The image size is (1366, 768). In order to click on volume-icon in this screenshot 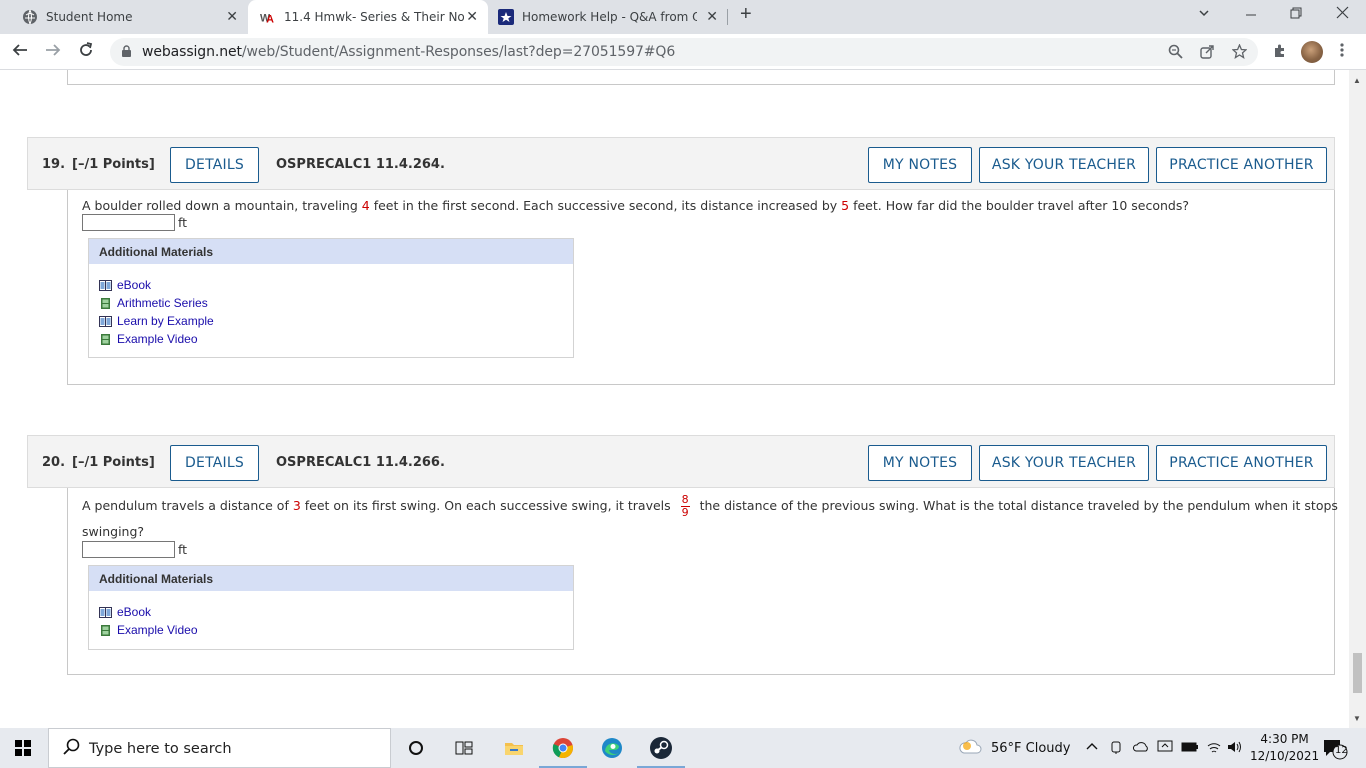, I will do `click(1235, 749)`.